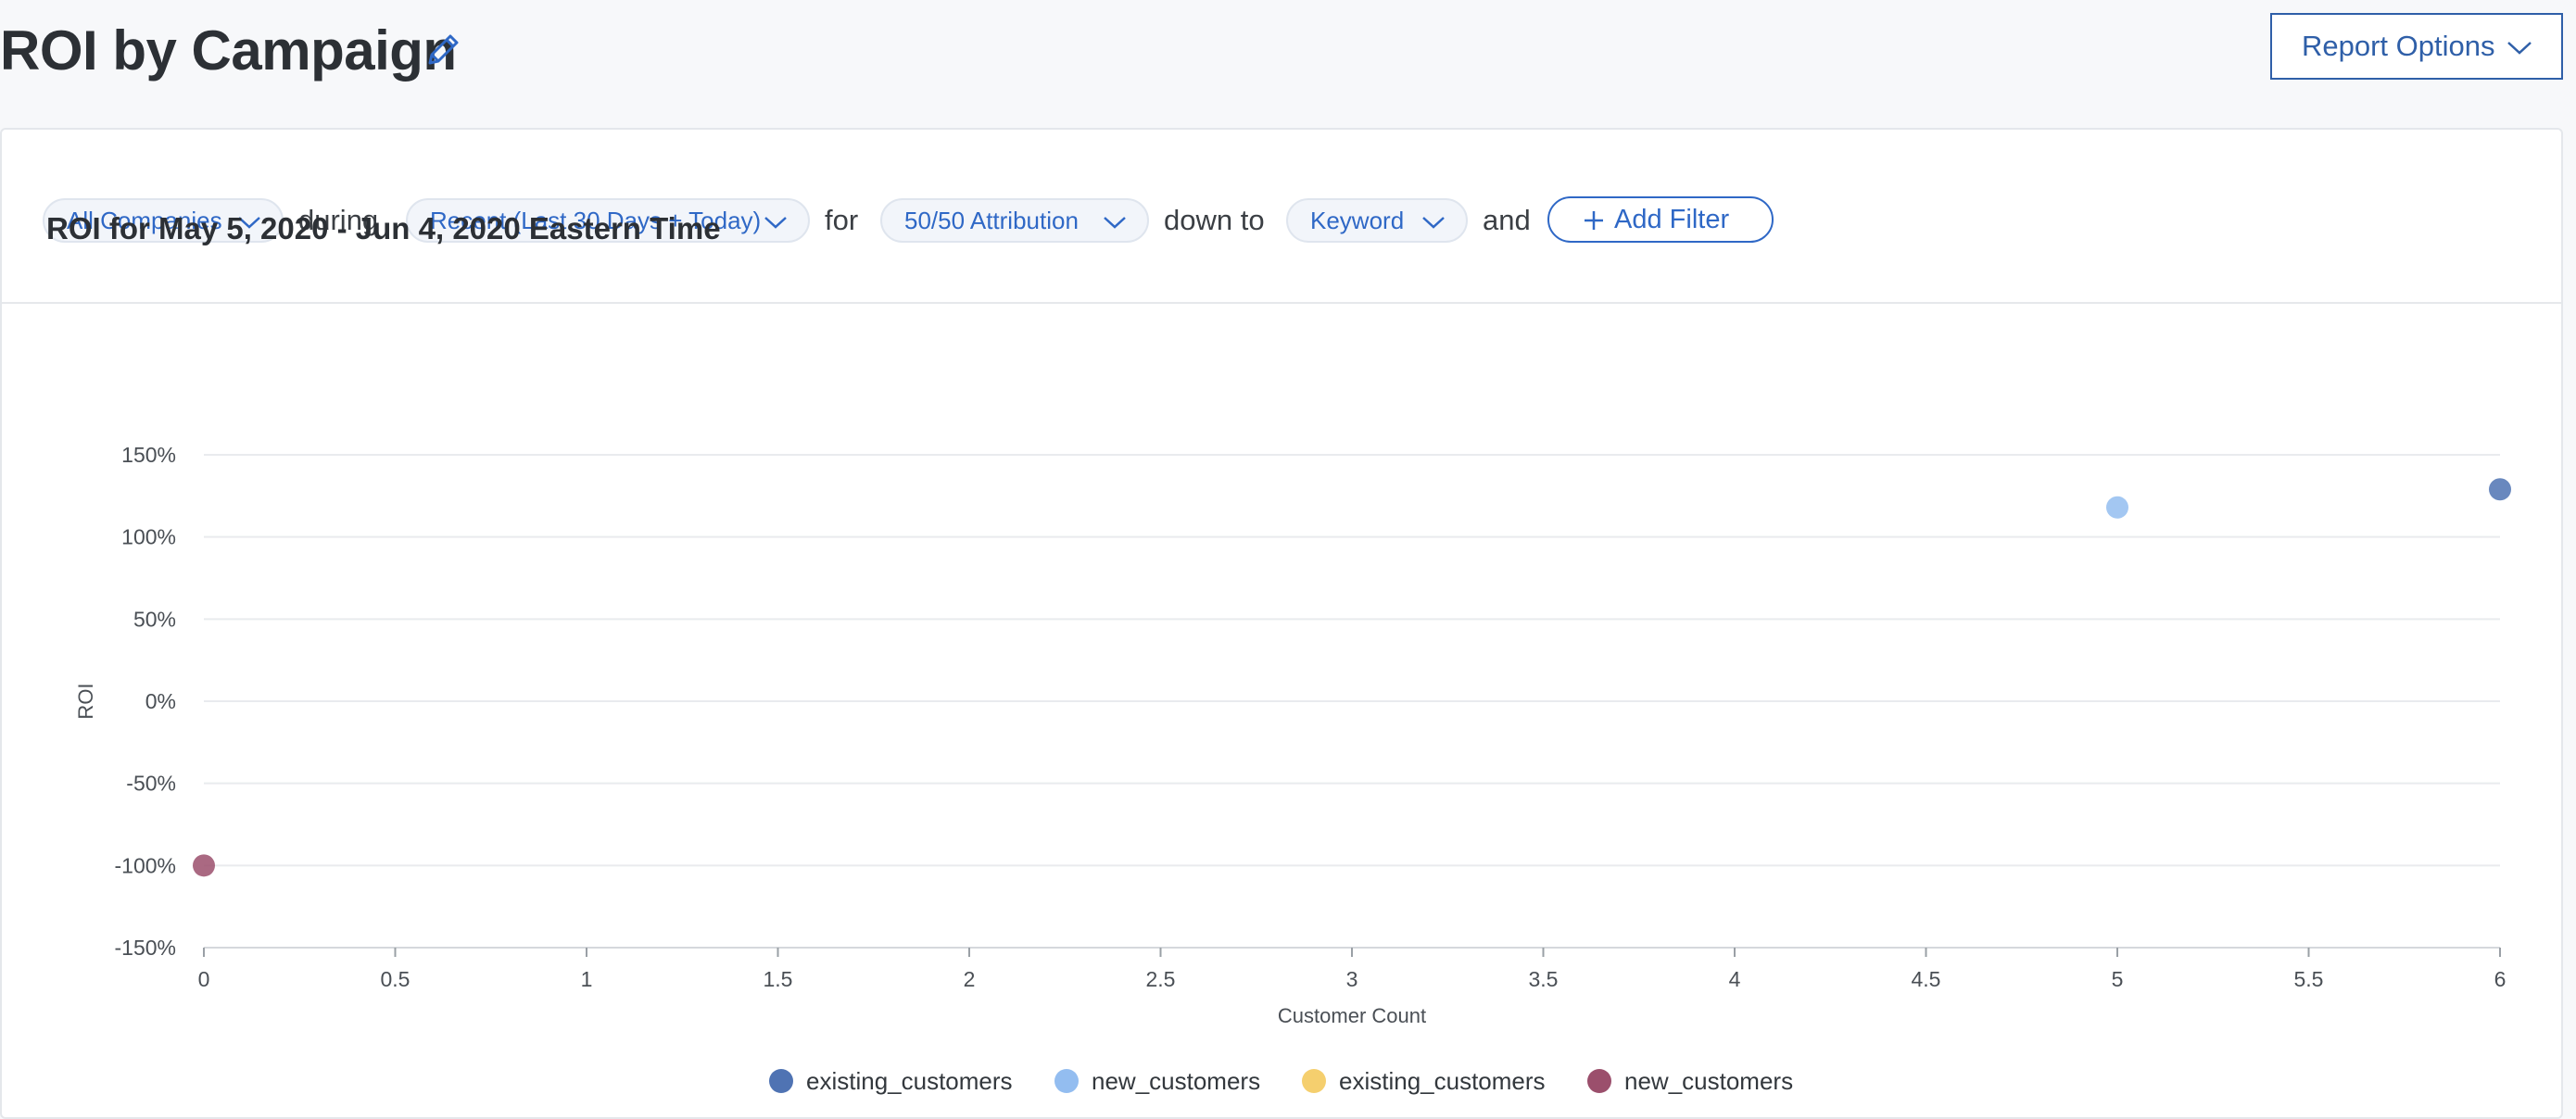 This screenshot has width=2576, height=1119. Describe the element at coordinates (154, 619) in the screenshot. I see `y-tick-label: 50%` at that location.